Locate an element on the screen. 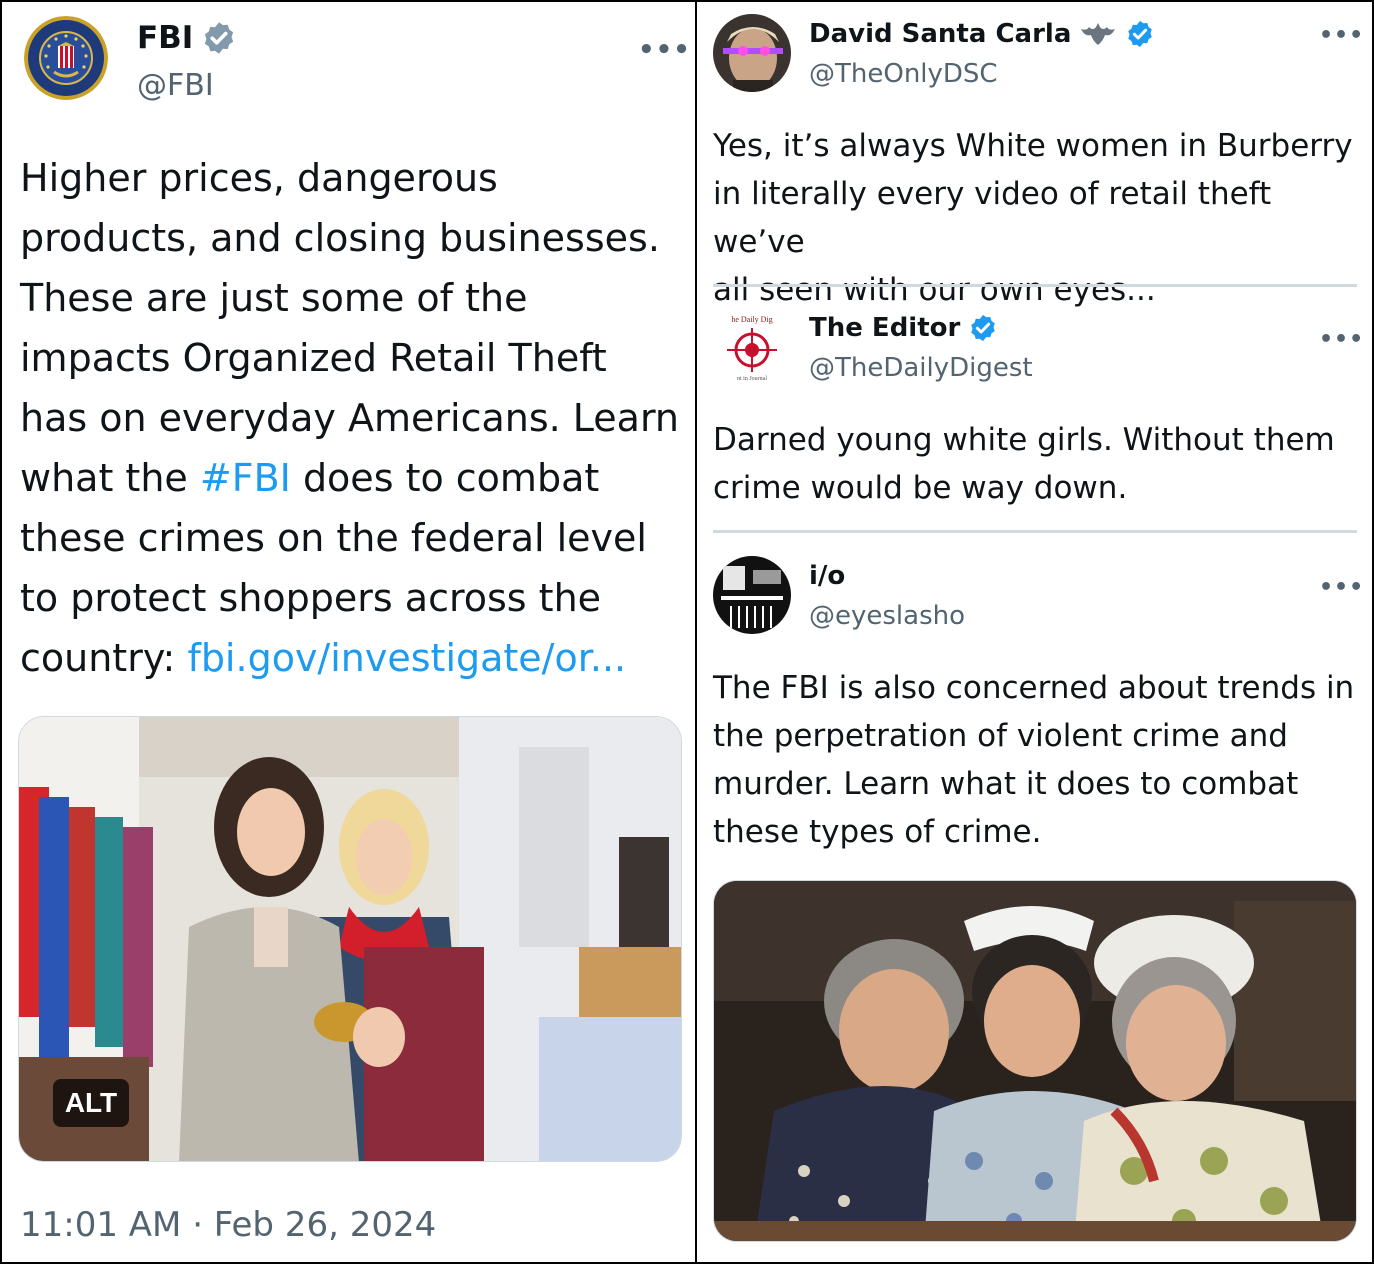 The width and height of the screenshot is (1374, 1264). reply-author-name: The Editor is located at coordinates (903, 328).